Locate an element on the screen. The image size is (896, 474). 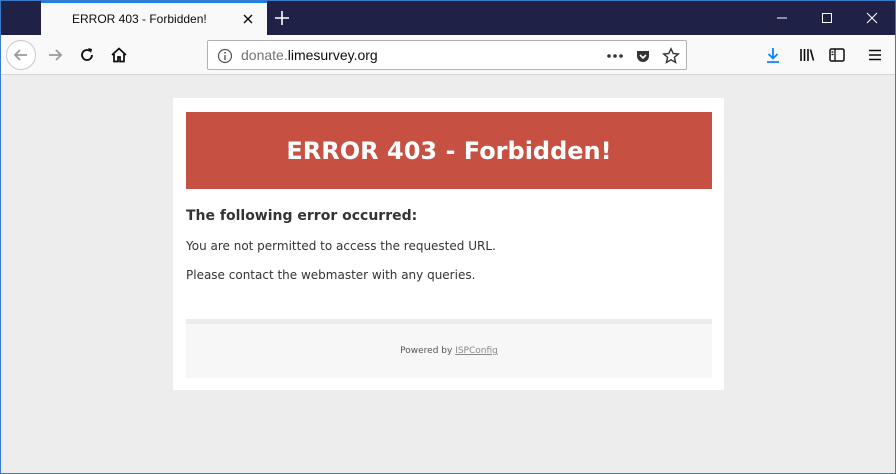
new-tab-plus-icon is located at coordinates (282, 18).